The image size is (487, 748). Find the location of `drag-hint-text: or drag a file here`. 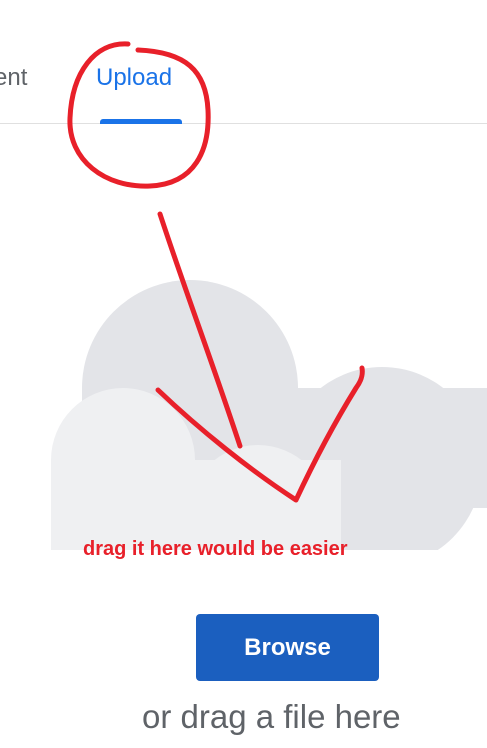

drag-hint-text: or drag a file here is located at coordinates (271, 716).